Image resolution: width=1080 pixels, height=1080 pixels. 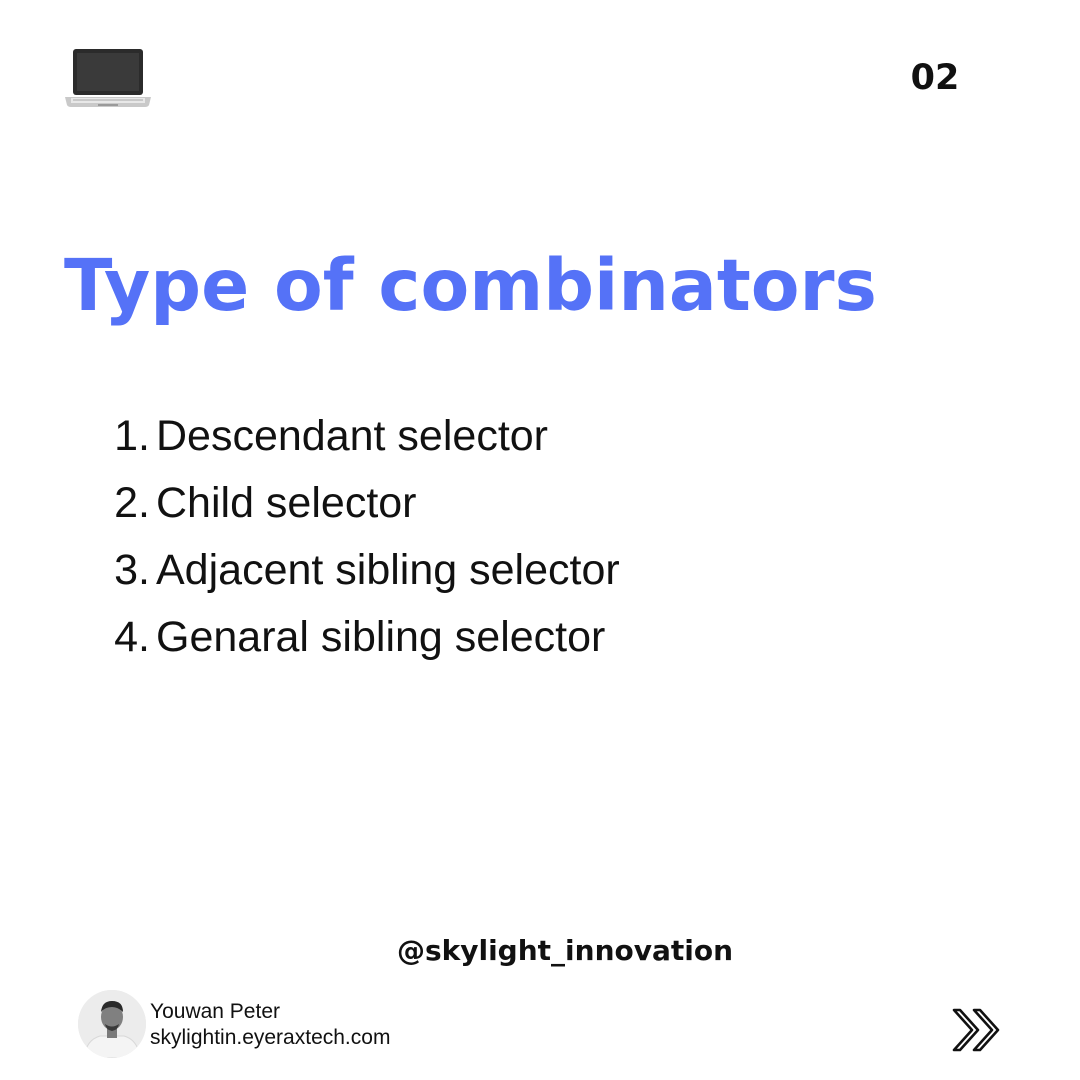 What do you see at coordinates (565, 950) in the screenshot?
I see `social-handle: @skylight_innovation` at bounding box center [565, 950].